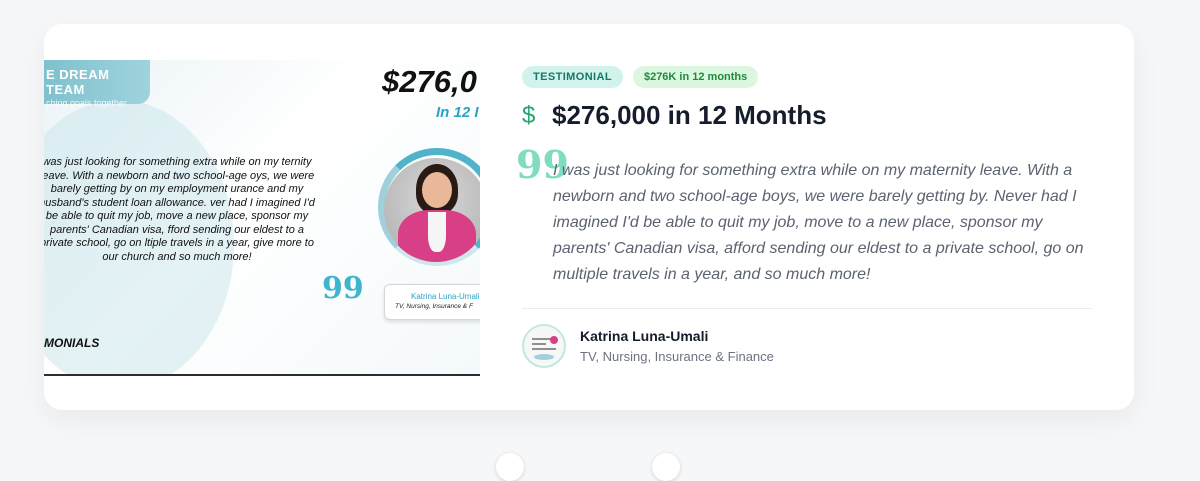 This screenshot has height=481, width=1200. I want to click on badge-row: TESTIMONIAL $276K in 12 months, so click(640, 77).